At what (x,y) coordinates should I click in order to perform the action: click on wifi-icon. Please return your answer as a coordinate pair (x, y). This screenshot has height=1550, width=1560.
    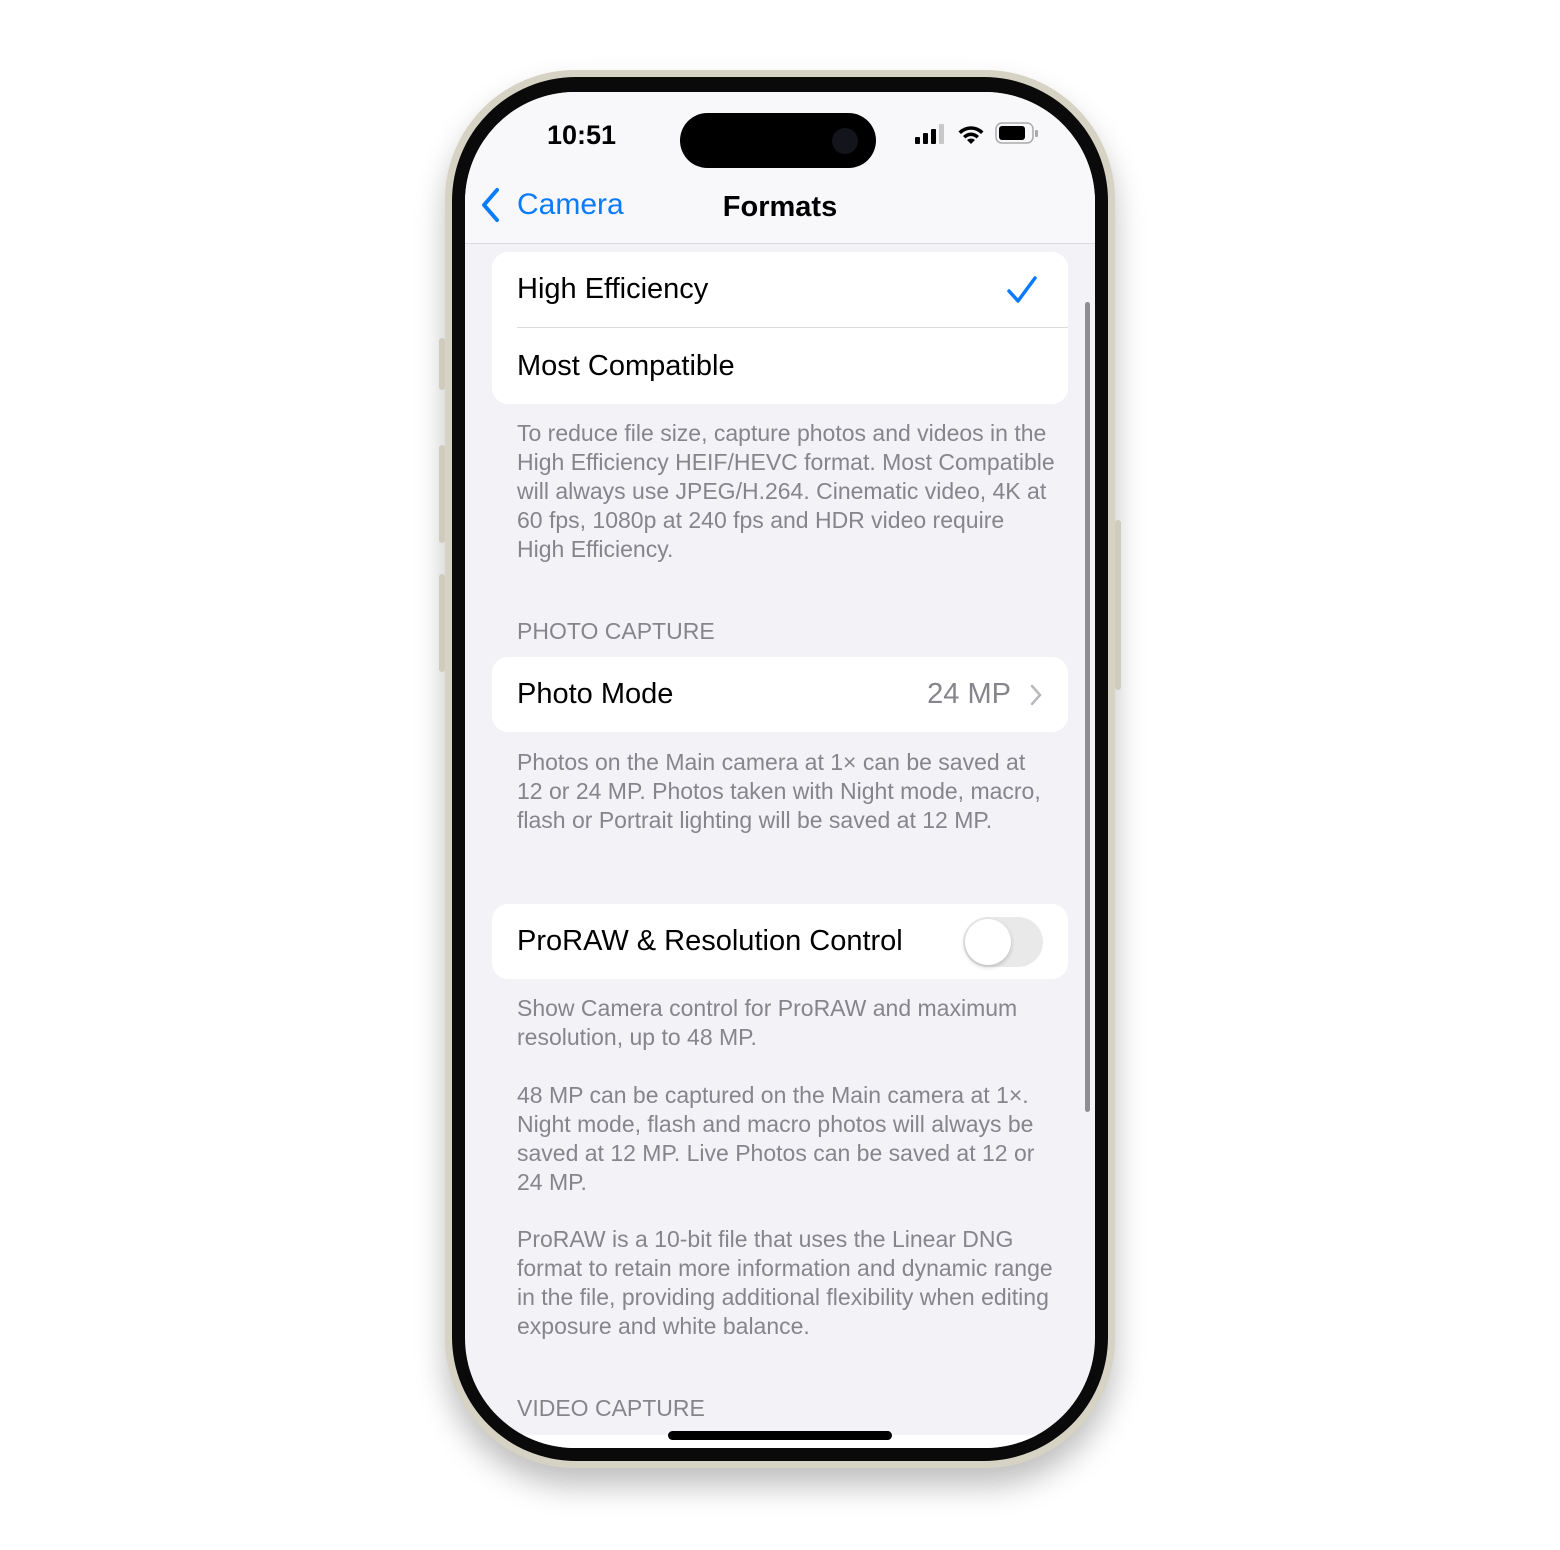
    Looking at the image, I should click on (971, 135).